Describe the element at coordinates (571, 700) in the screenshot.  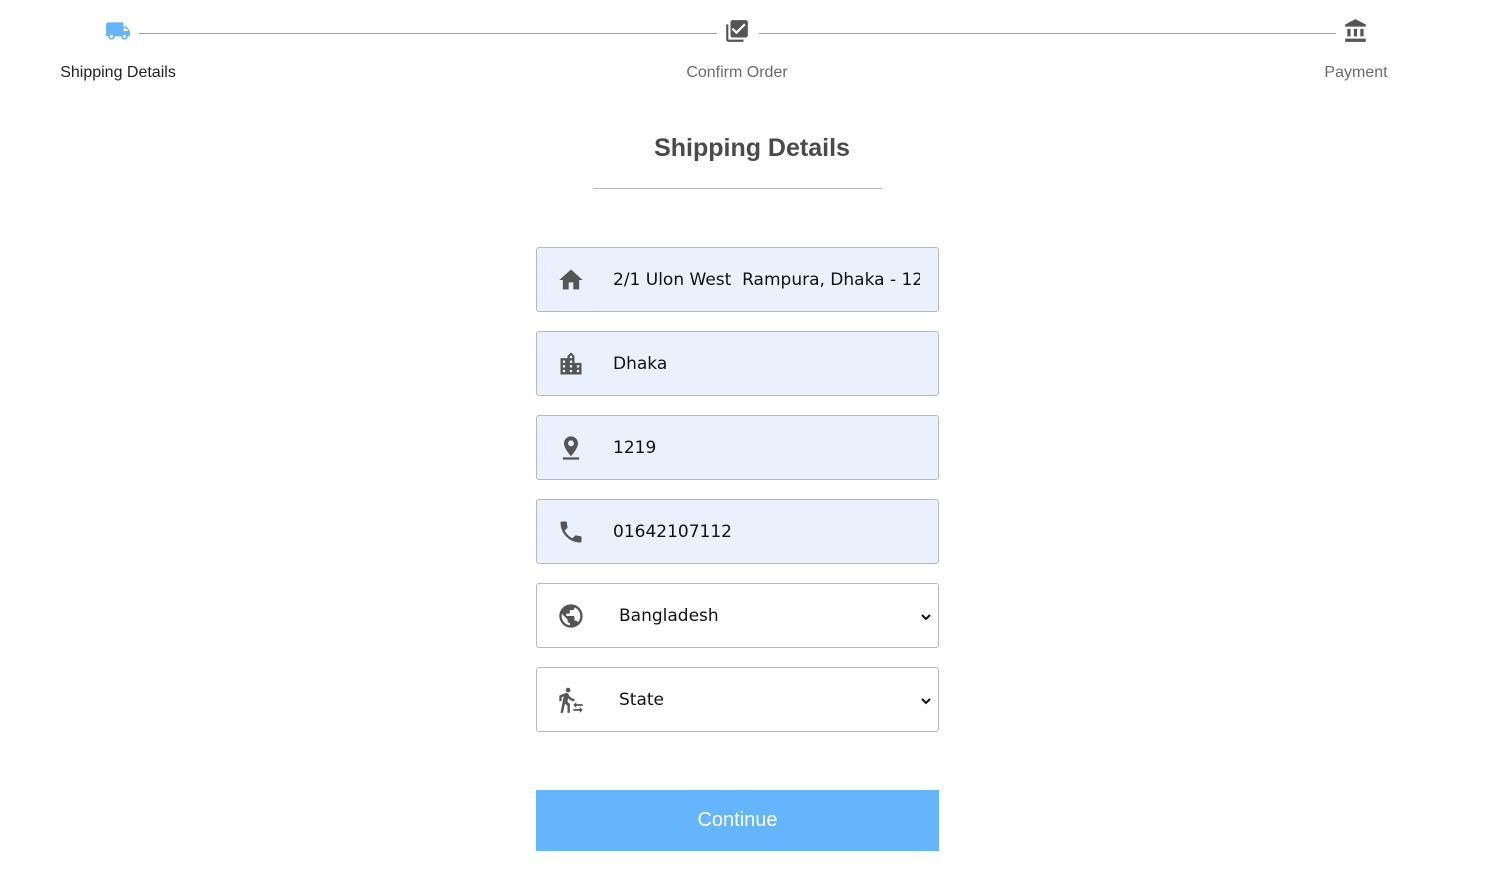
I see `transfer-within-station-icon` at that location.